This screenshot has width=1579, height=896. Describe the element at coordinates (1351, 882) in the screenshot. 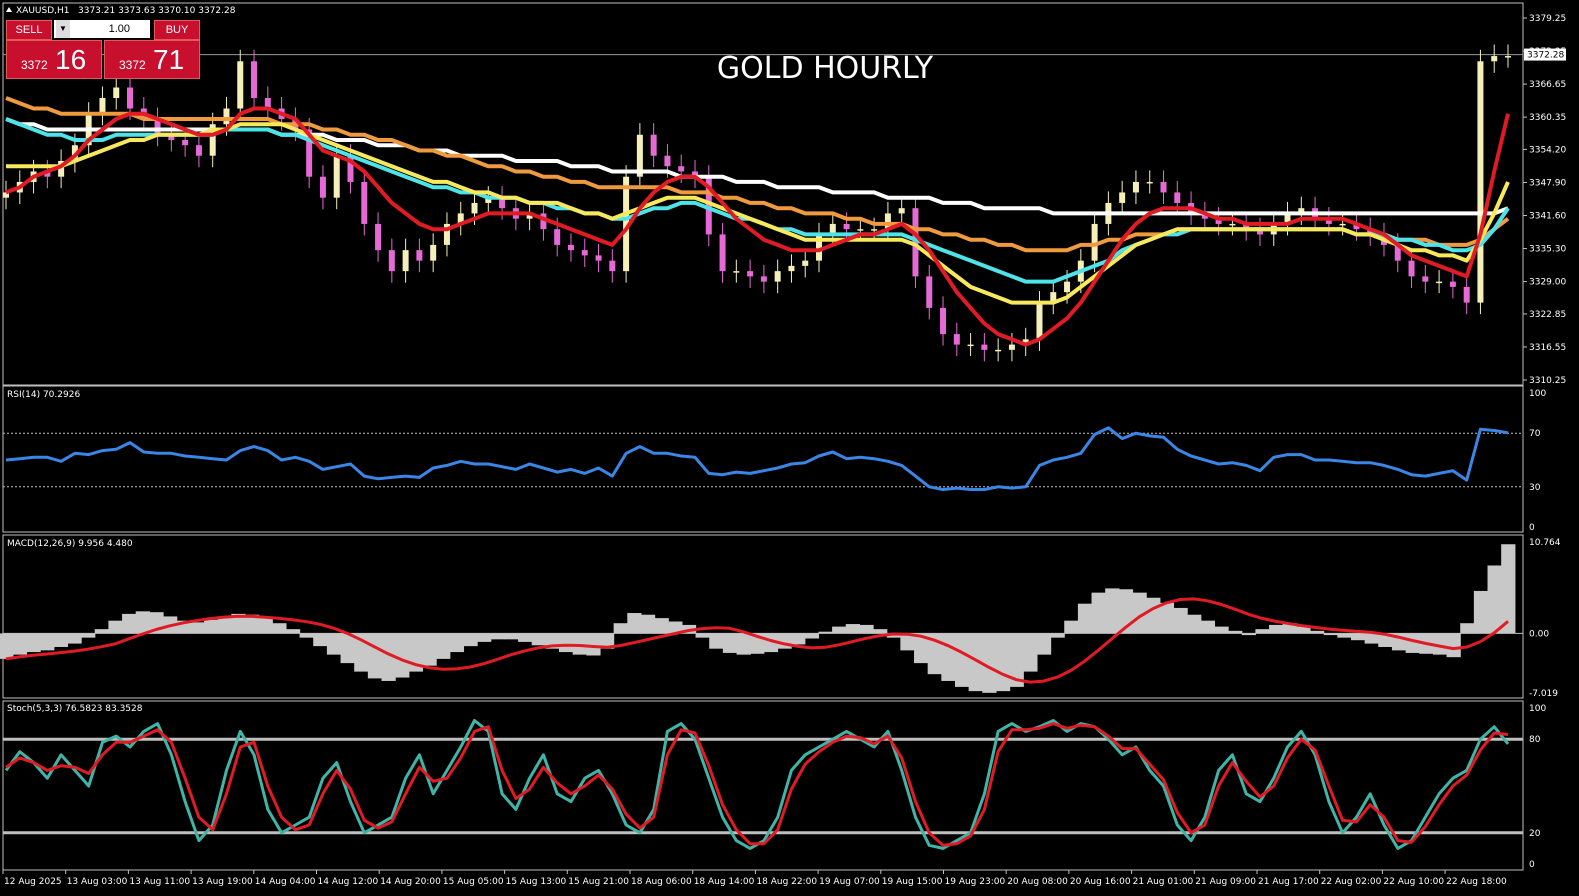

I see `time-tick-label: 22 Aug 02:00` at that location.